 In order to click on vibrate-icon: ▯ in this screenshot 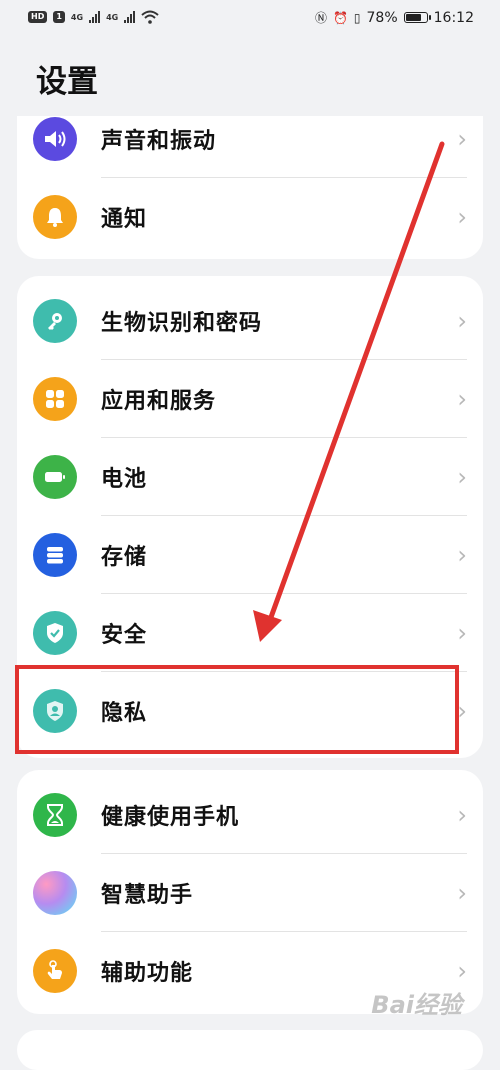, I will do `click(357, 17)`.